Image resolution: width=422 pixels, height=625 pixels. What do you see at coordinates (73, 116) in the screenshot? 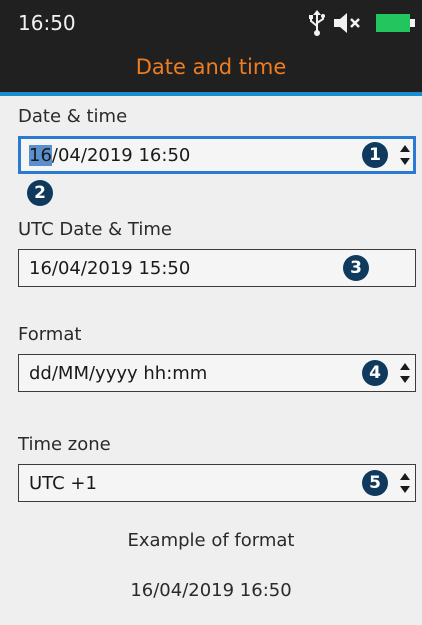
I see `datetime-label: Date & time` at bounding box center [73, 116].